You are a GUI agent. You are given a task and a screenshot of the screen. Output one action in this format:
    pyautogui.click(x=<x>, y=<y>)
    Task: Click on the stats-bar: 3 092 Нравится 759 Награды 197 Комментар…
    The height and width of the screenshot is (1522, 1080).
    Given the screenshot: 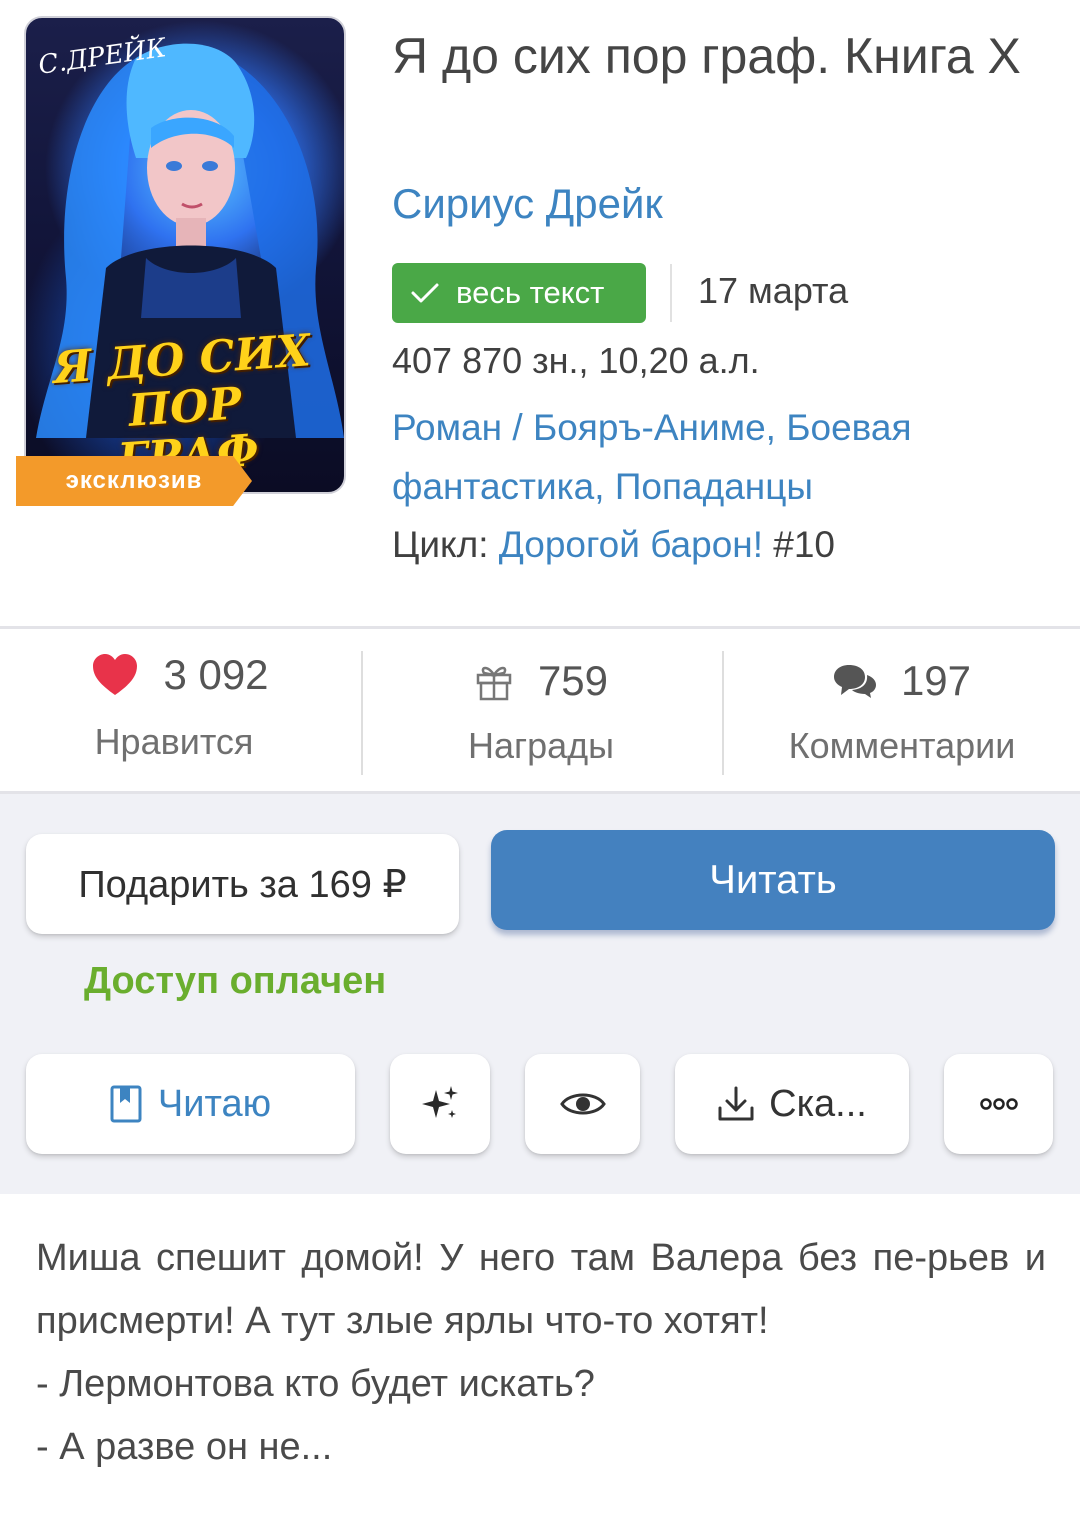 What is the action you would take?
    pyautogui.click(x=540, y=710)
    